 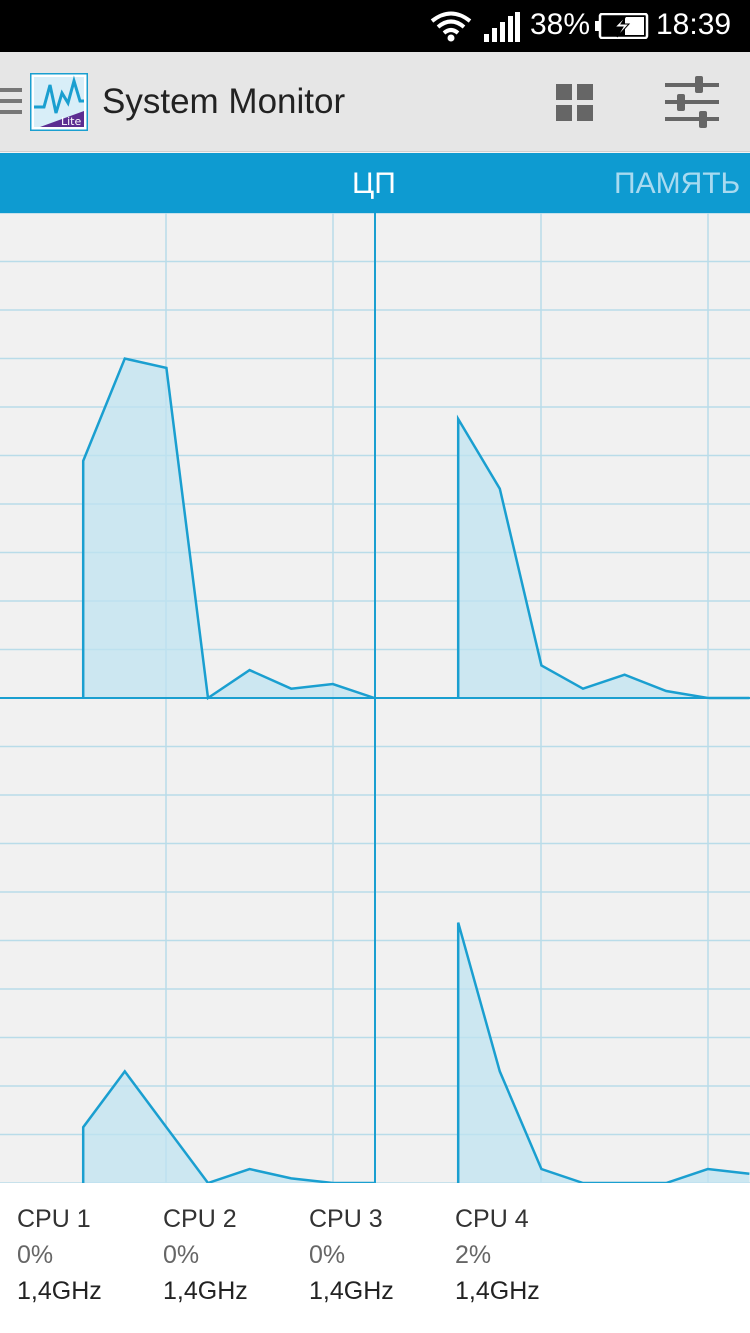 I want to click on grid-view-icon, so click(x=575, y=103).